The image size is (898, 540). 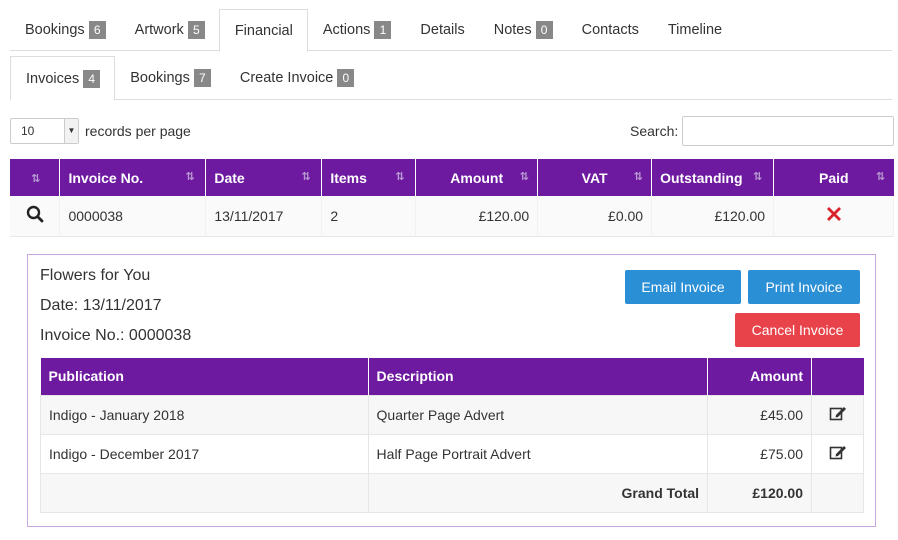 What do you see at coordinates (101, 305) in the screenshot?
I see `invoice-date: Date: 13/11/2017` at bounding box center [101, 305].